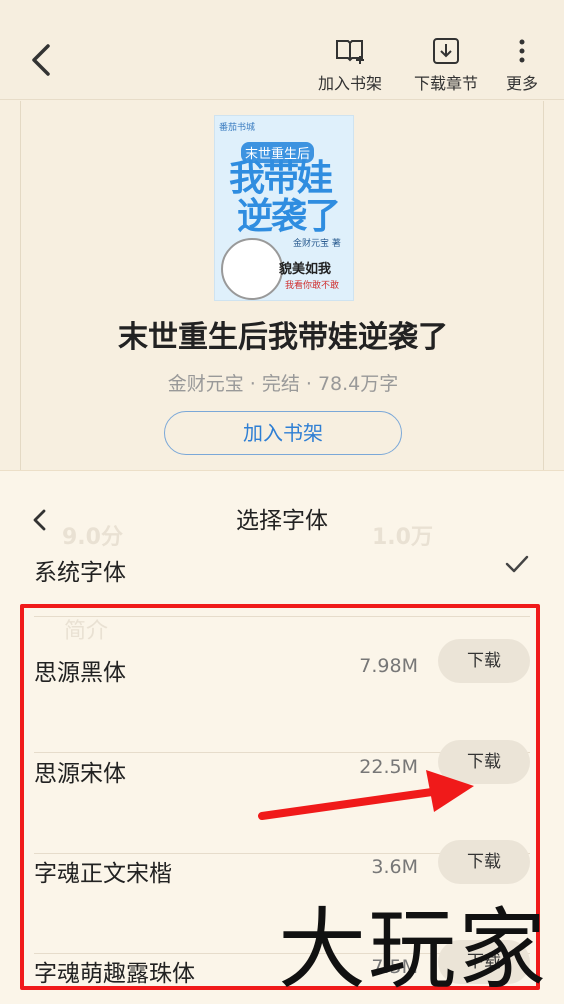  I want to click on cover-slogan: 貌美如我, so click(305, 269).